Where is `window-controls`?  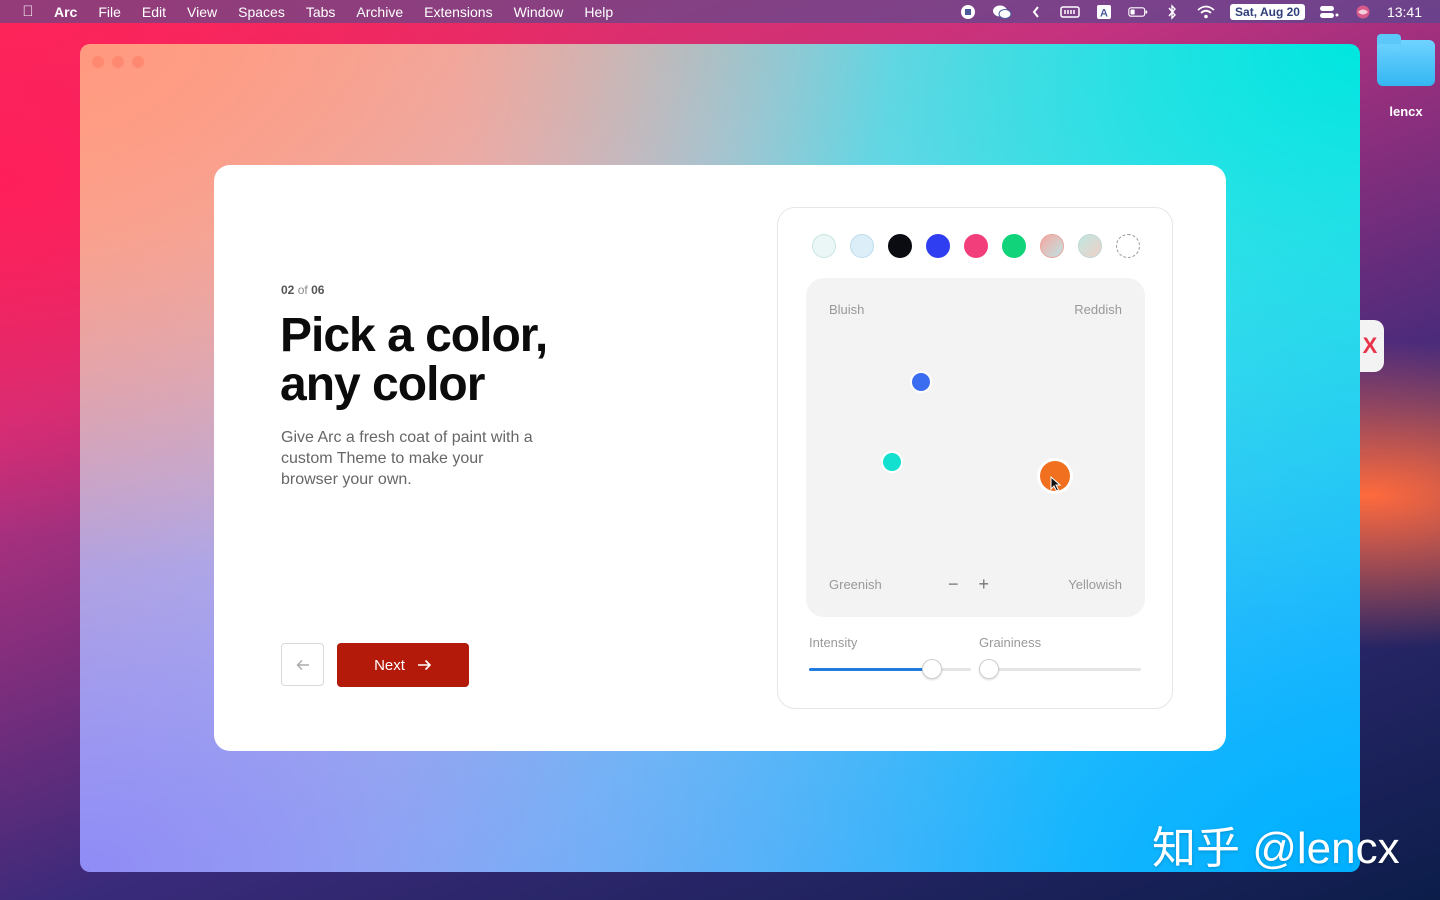 window-controls is located at coordinates (118, 62).